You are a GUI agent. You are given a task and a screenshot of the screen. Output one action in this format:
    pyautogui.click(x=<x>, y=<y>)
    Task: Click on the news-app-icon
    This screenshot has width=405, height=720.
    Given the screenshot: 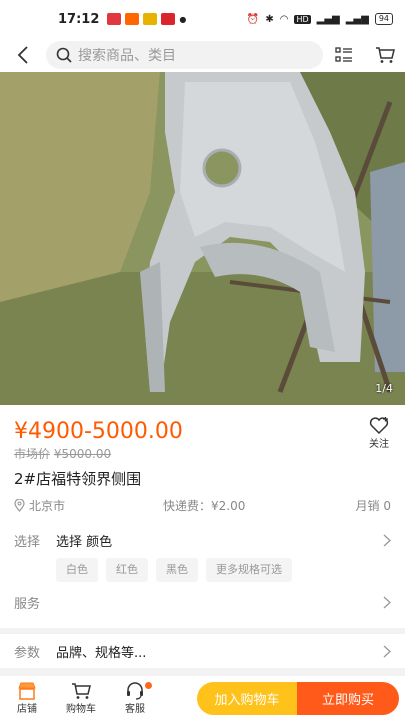 What is the action you would take?
    pyautogui.click(x=114, y=19)
    